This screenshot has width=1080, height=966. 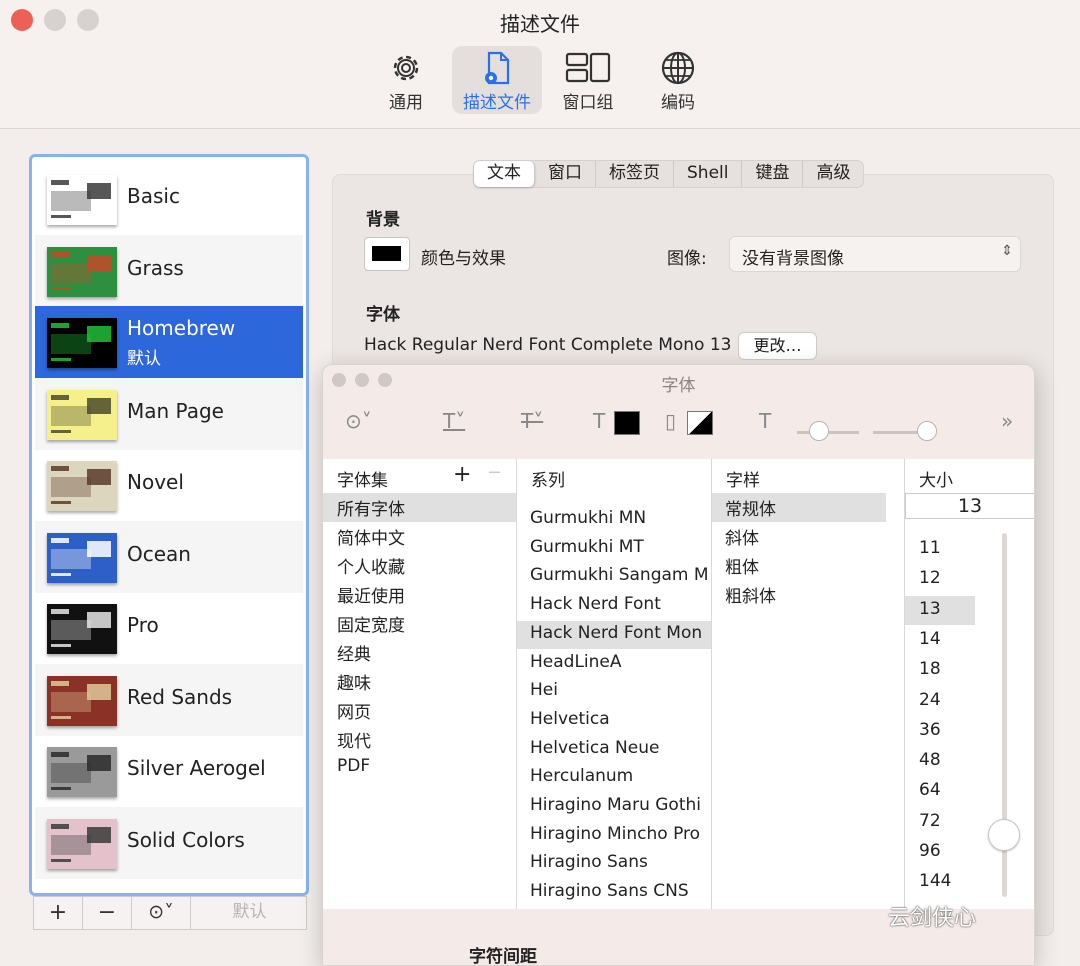 What do you see at coordinates (742, 536) in the screenshot?
I see `typeface-item: 斜体` at bounding box center [742, 536].